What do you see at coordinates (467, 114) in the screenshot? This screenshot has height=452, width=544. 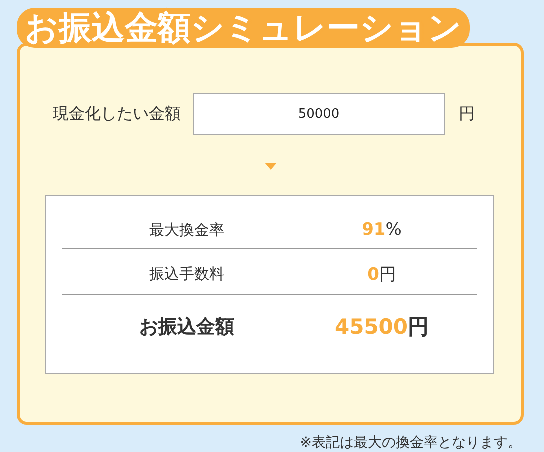 I see `unit-label: 円` at bounding box center [467, 114].